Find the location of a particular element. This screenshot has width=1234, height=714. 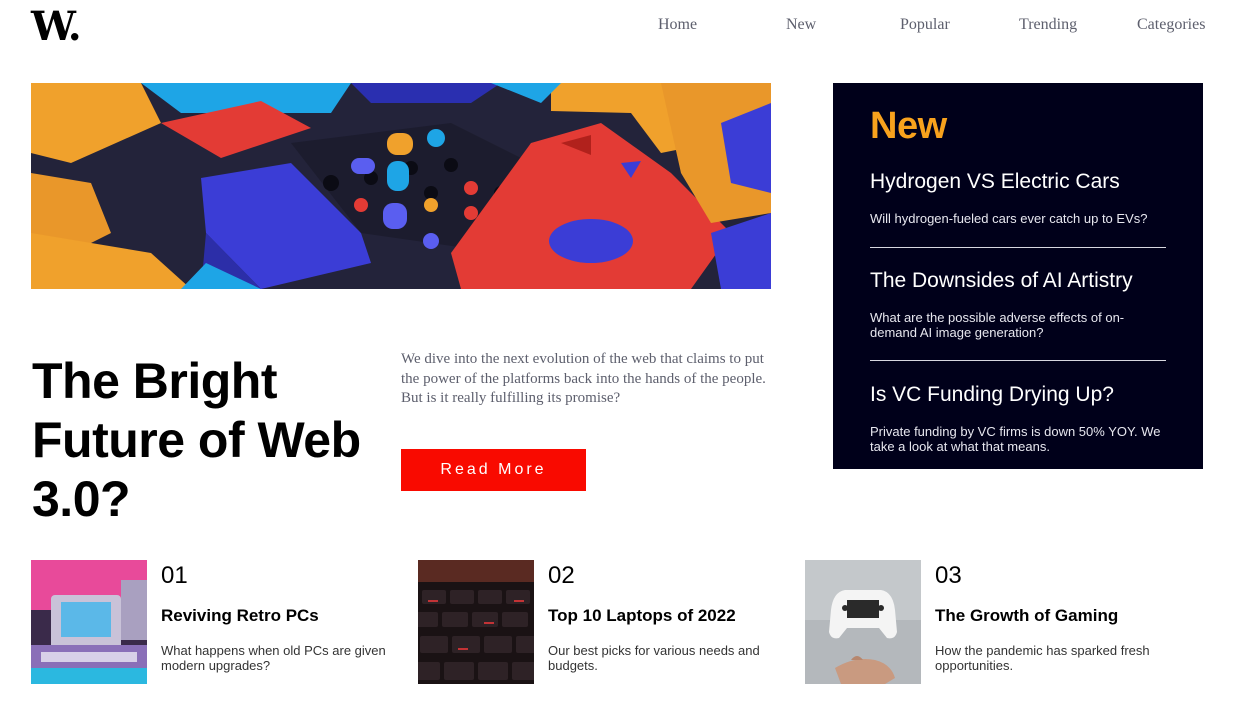

article-number: 02 is located at coordinates (561, 575).